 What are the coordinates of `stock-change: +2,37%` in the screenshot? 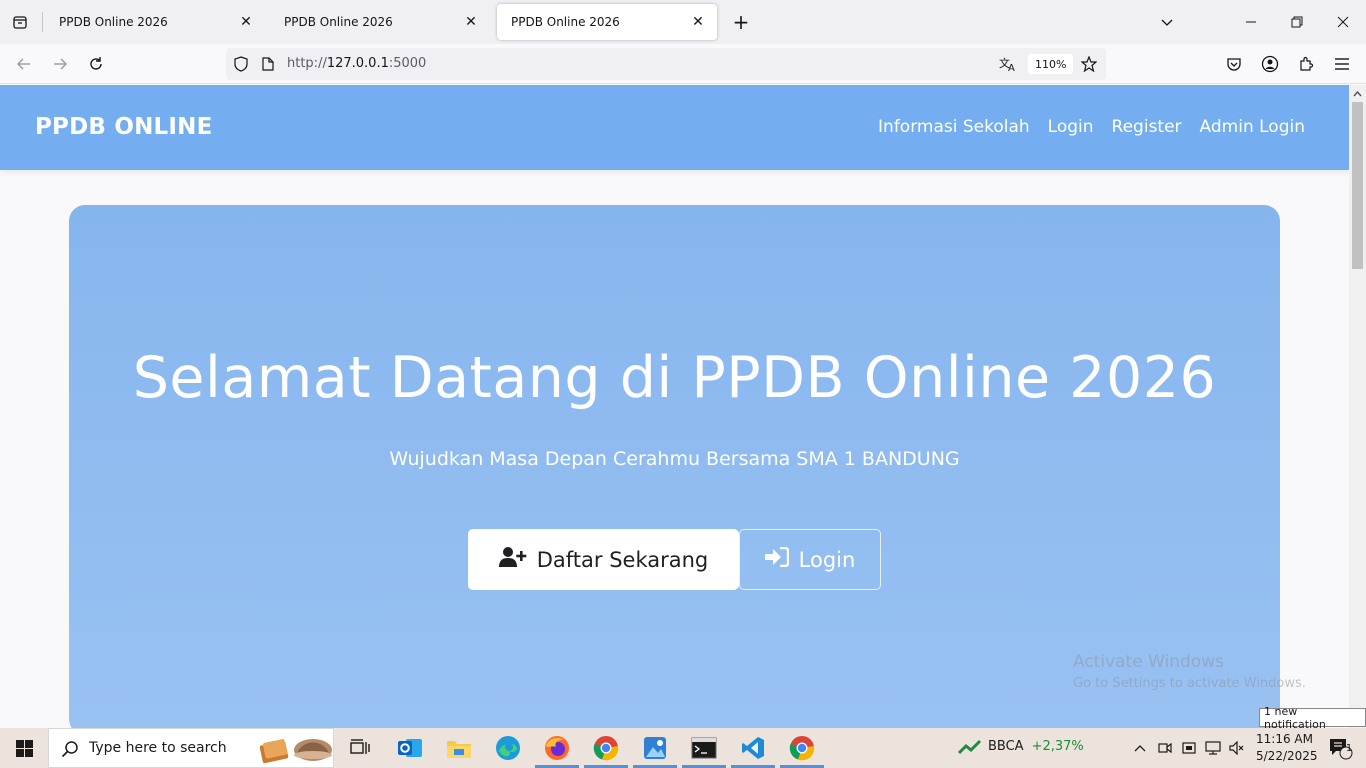 It's located at (1057, 746).